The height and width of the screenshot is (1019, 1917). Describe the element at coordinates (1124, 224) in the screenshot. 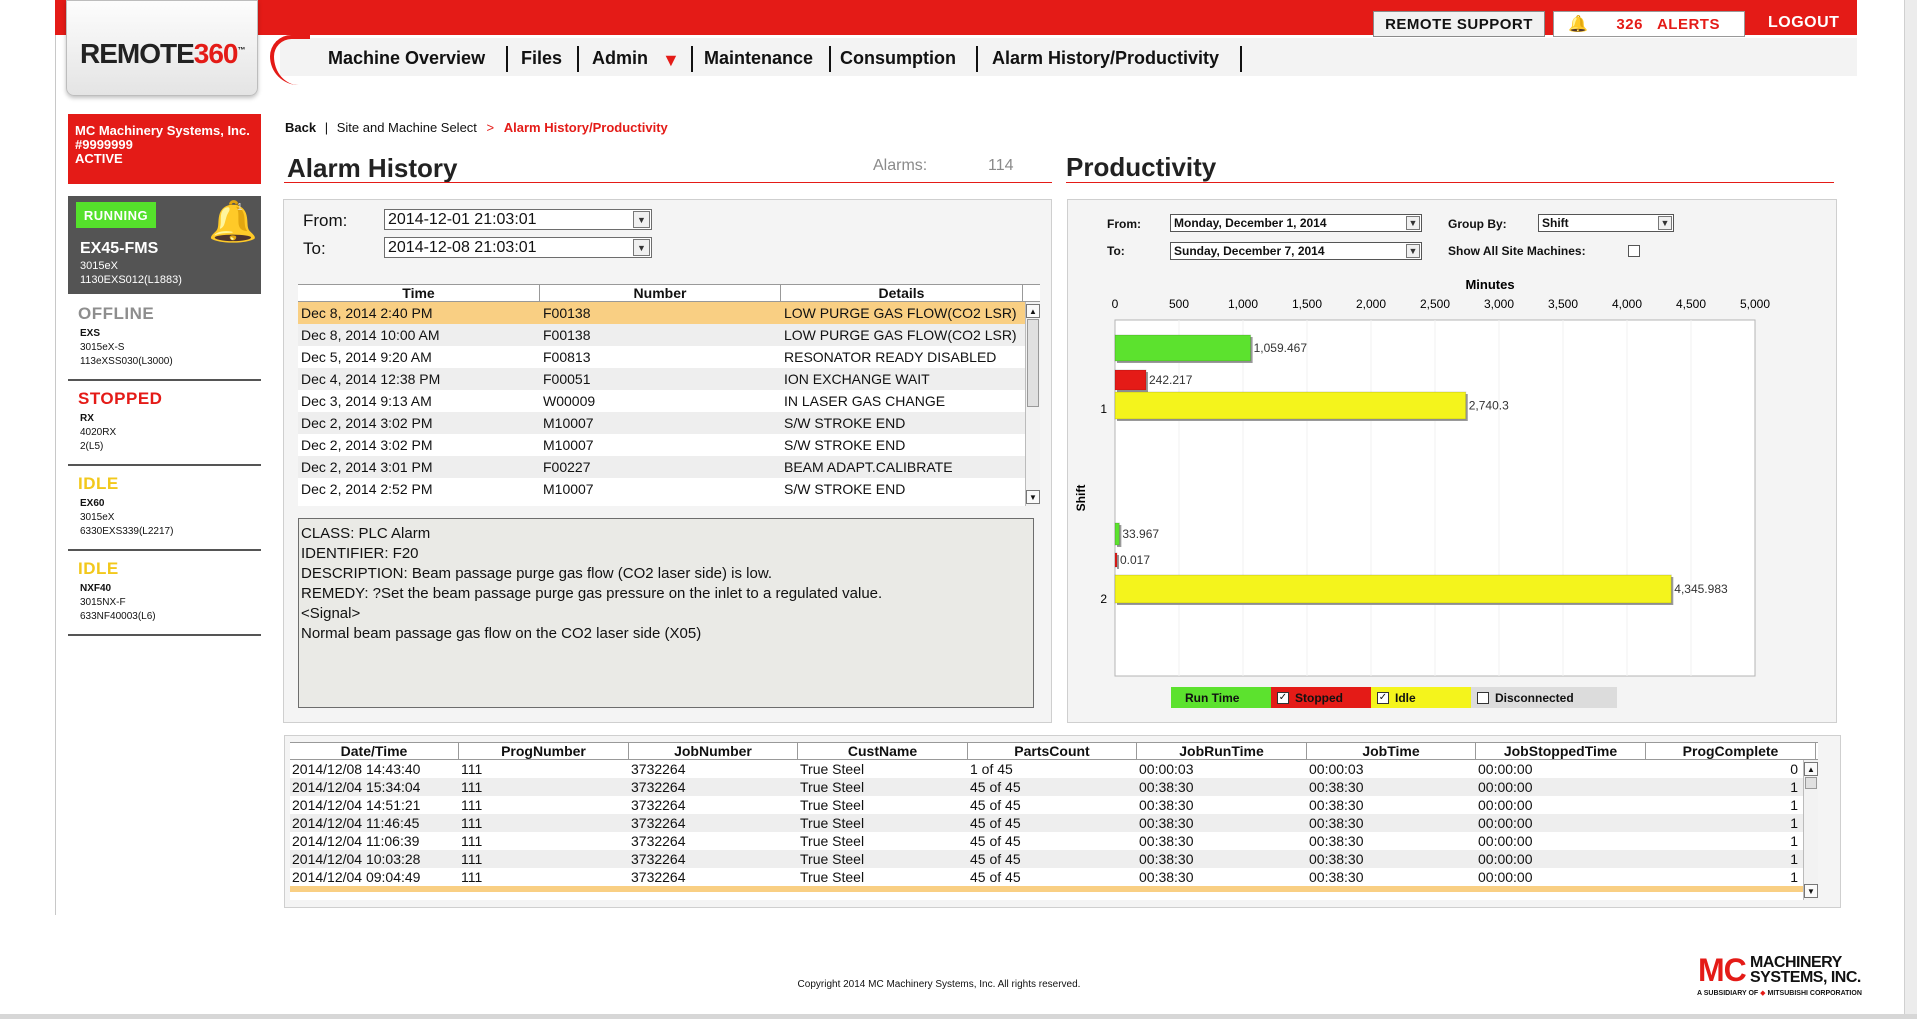

I see `prod-from-label: From:` at that location.